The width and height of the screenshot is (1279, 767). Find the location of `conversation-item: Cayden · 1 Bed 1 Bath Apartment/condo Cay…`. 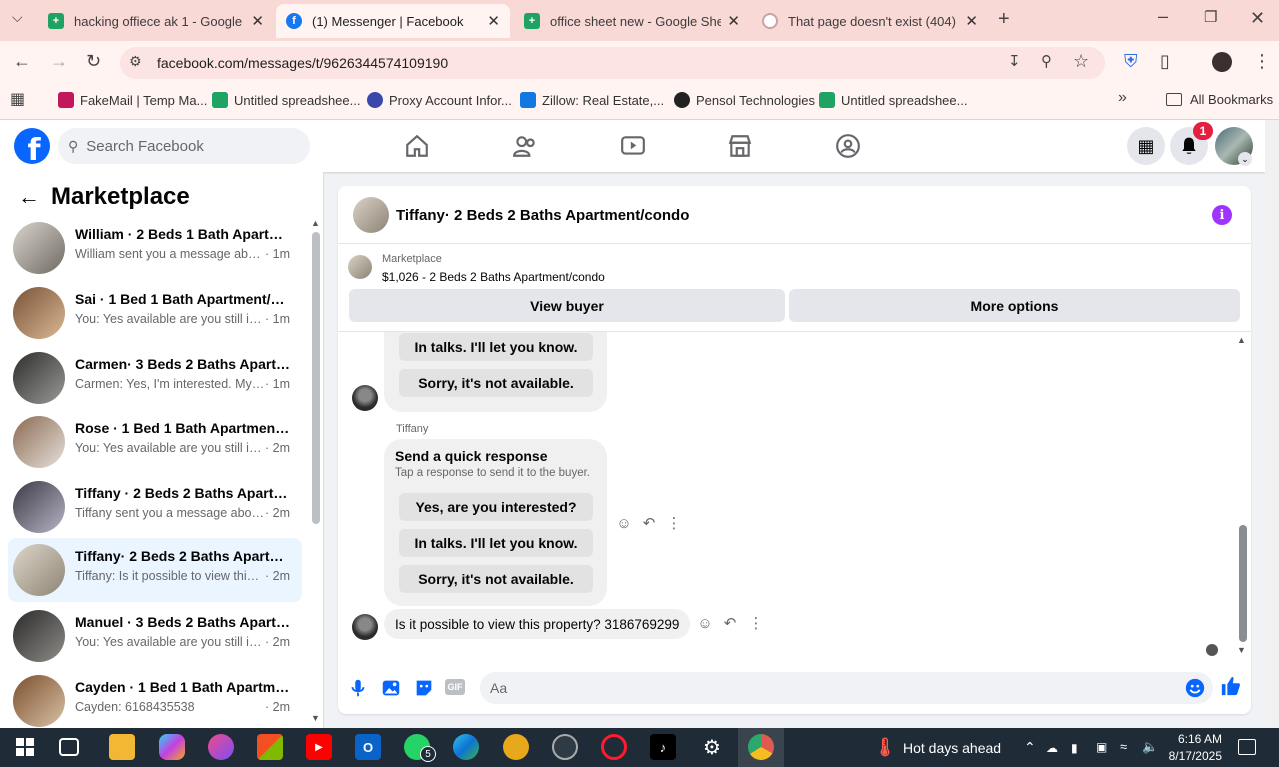

conversation-item: Cayden · 1 Bed 1 Bath Apartment/condo Cay… is located at coordinates (155, 701).